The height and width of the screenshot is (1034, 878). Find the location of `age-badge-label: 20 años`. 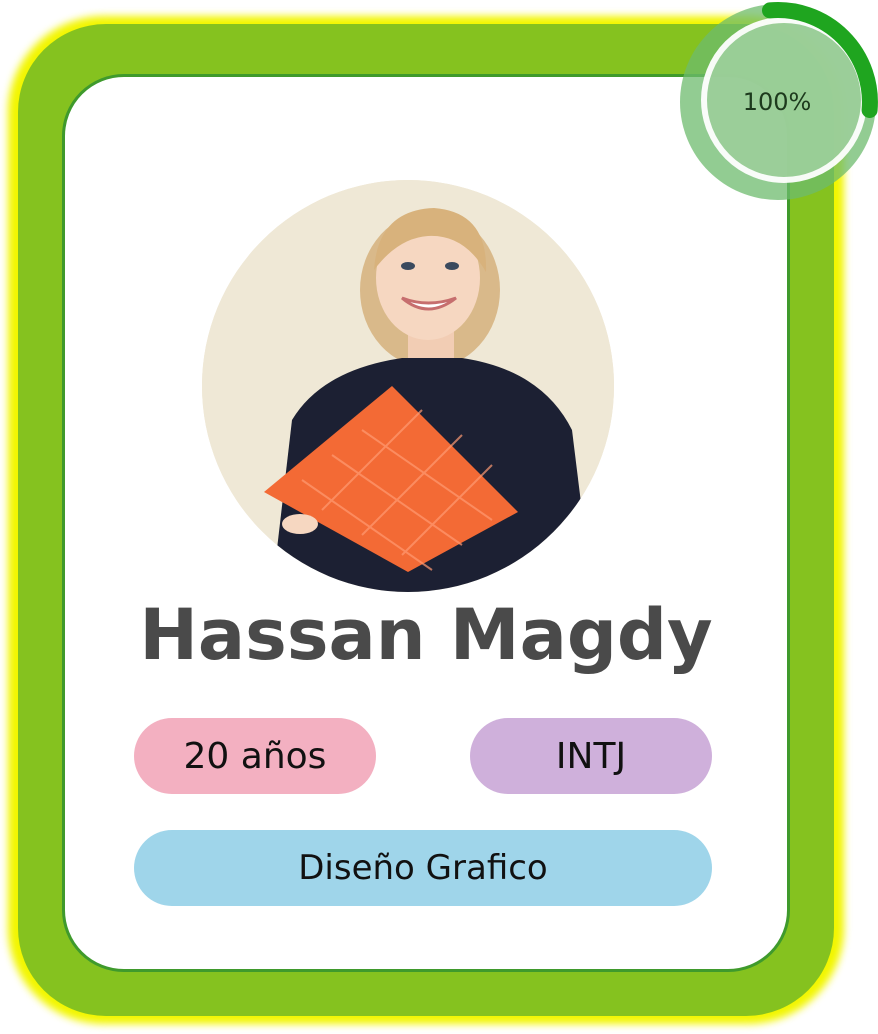

age-badge-label: 20 años is located at coordinates (255, 756).